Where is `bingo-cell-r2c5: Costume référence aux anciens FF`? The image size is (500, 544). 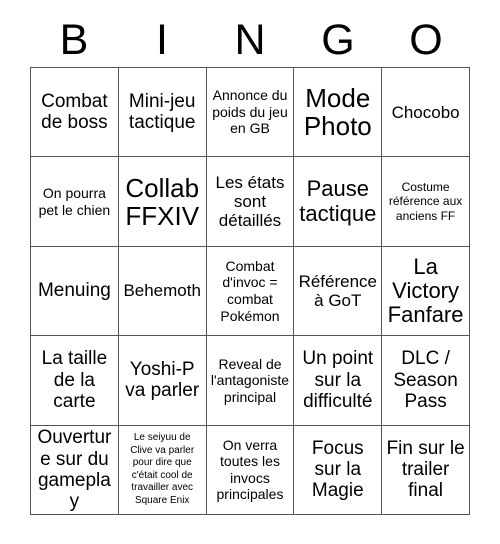 bingo-cell-r2c5: Costume référence aux anciens FF is located at coordinates (426, 202).